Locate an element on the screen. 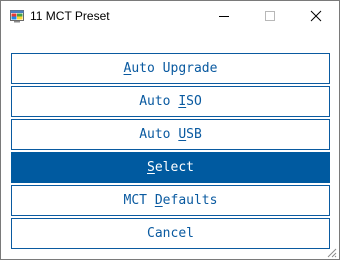 This screenshot has height=263, width=340. minimize-button is located at coordinates (224, 16).